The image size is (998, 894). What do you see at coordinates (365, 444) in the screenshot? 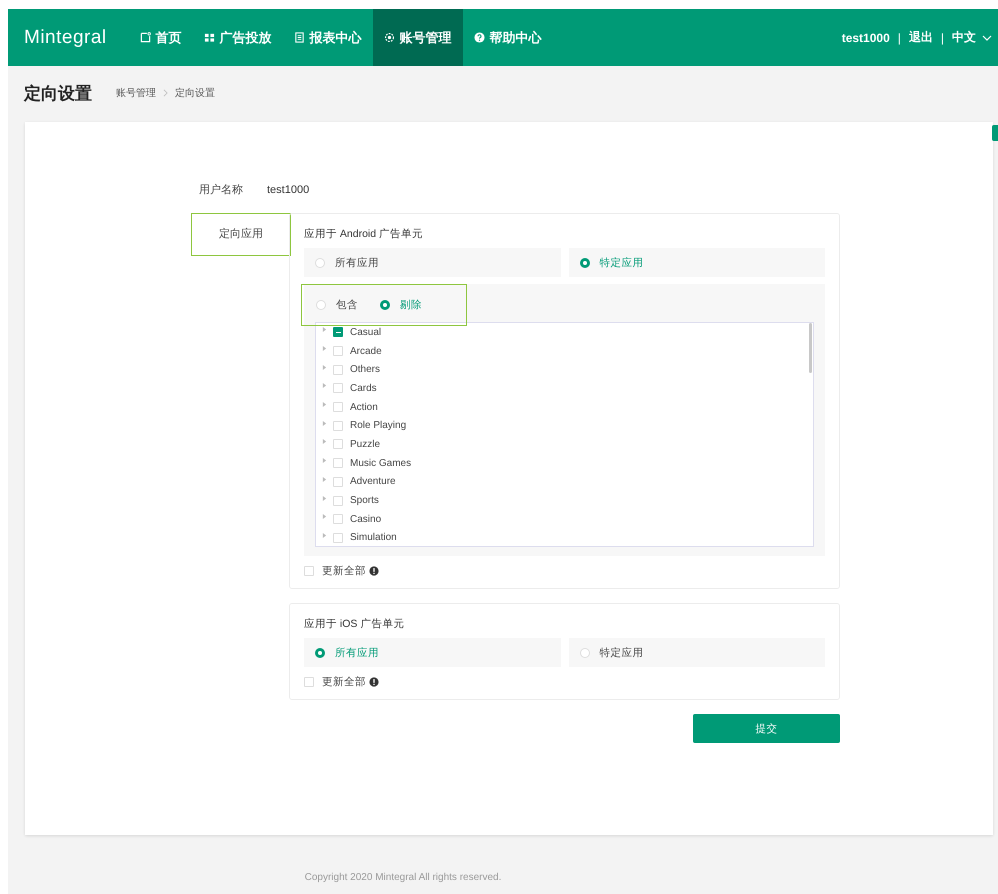
I see `category-label: Puzzle` at bounding box center [365, 444].